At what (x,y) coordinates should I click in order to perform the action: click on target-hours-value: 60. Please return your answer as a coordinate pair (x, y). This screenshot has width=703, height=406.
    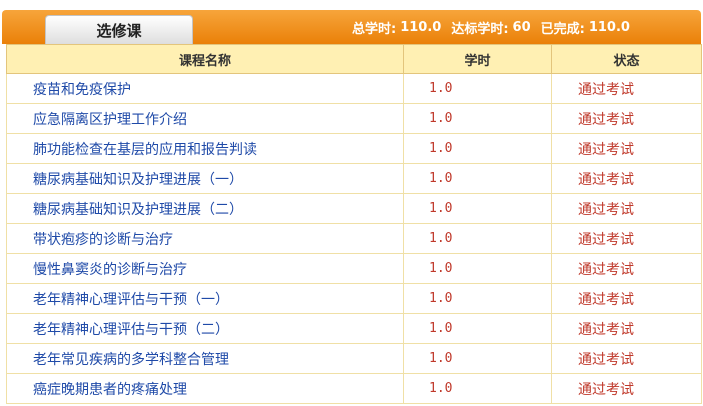
    Looking at the image, I should click on (521, 27).